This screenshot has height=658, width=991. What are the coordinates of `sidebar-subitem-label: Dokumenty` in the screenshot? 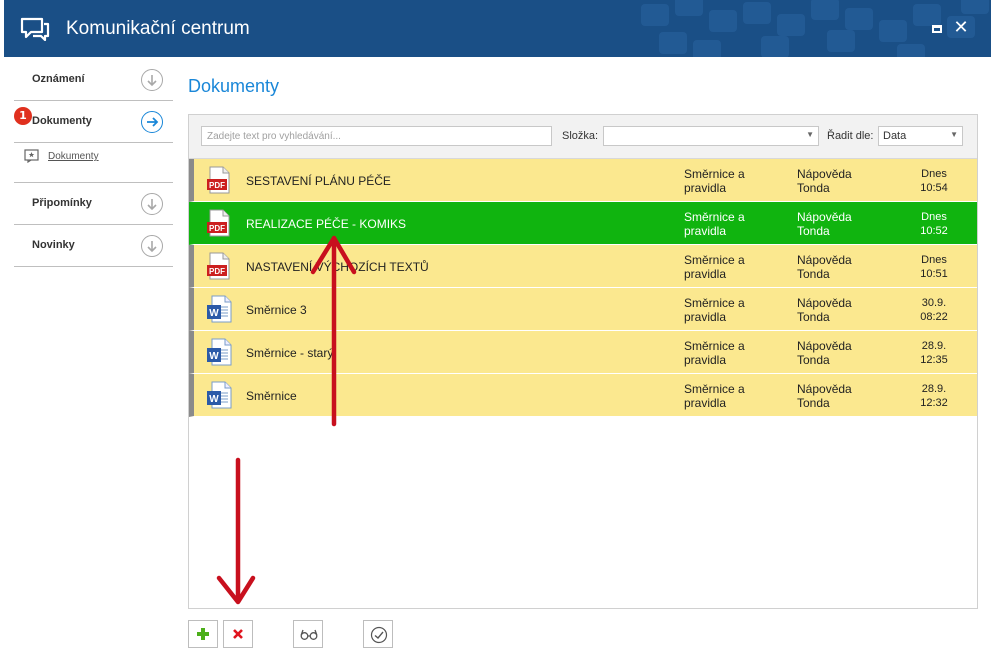 It's located at (73, 156).